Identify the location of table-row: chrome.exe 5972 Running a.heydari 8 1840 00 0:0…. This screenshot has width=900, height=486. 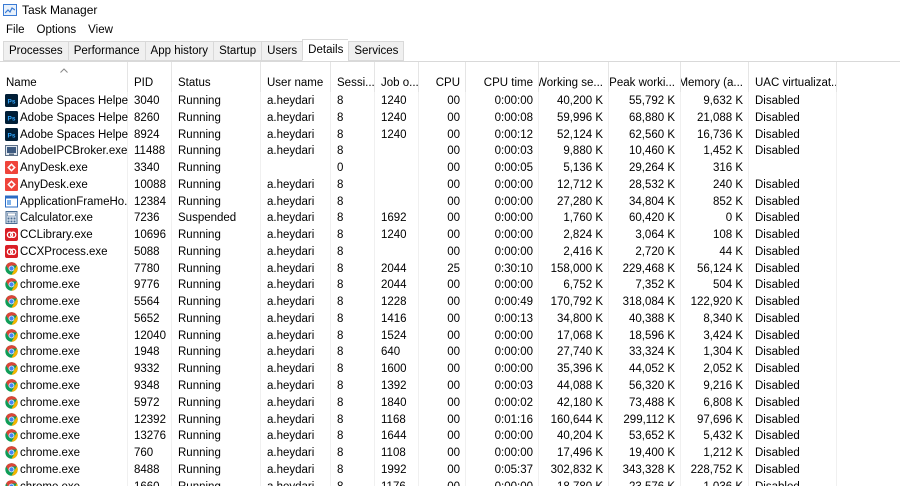
(450, 403).